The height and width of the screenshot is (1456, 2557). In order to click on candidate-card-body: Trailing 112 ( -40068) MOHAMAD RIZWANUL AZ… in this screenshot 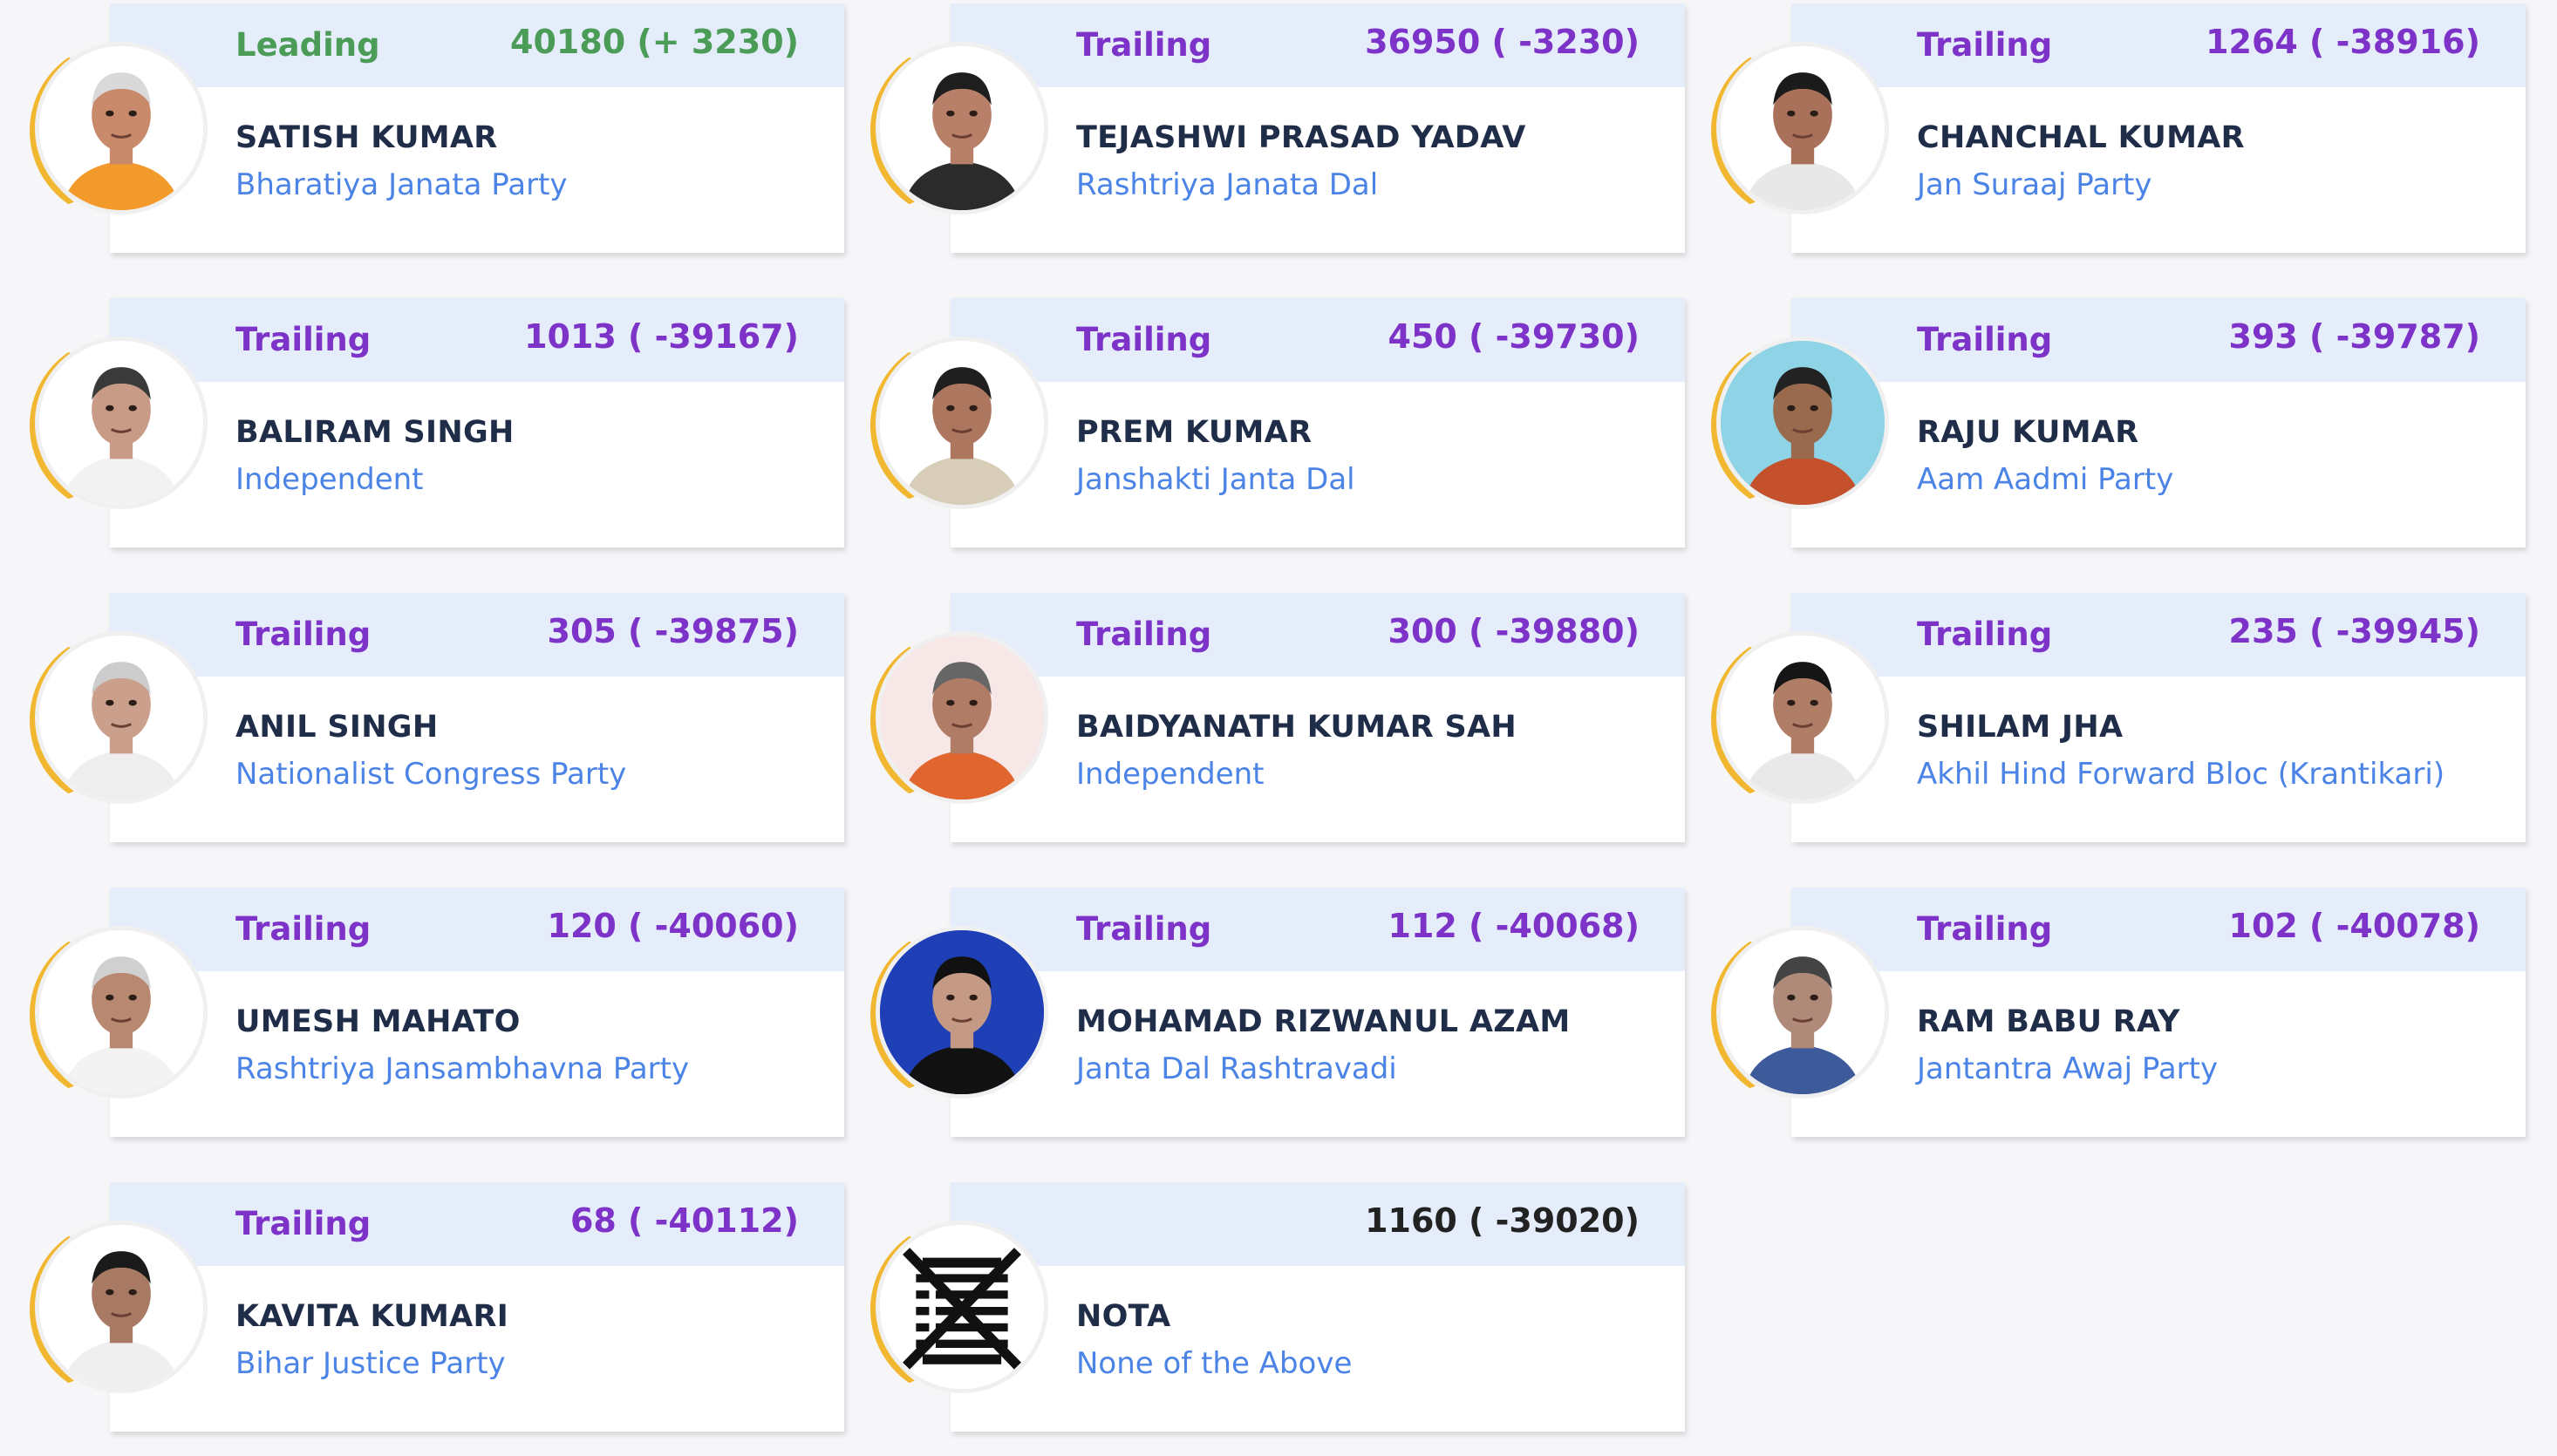, I will do `click(1318, 1012)`.